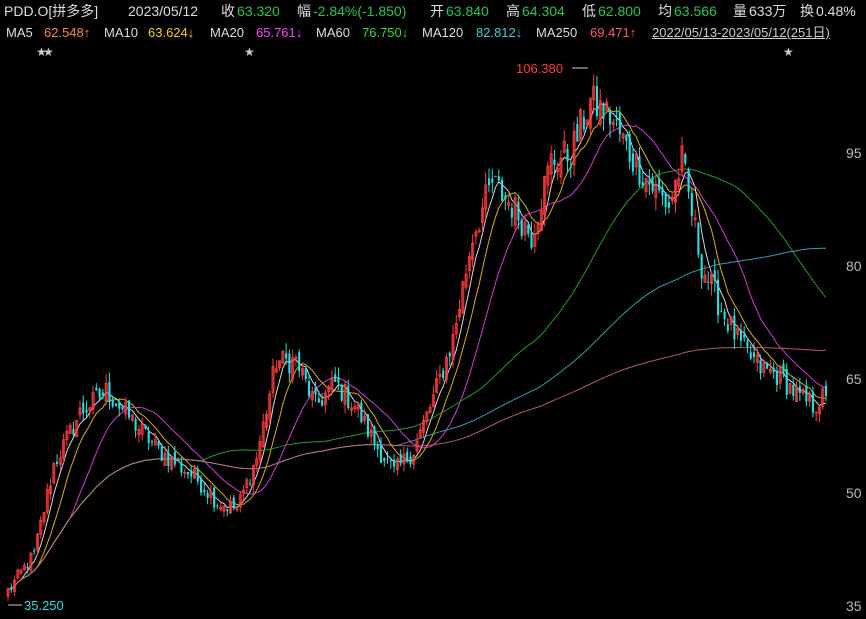  Describe the element at coordinates (67, 32) in the screenshot. I see `ma5-value: 62.548↑` at that location.